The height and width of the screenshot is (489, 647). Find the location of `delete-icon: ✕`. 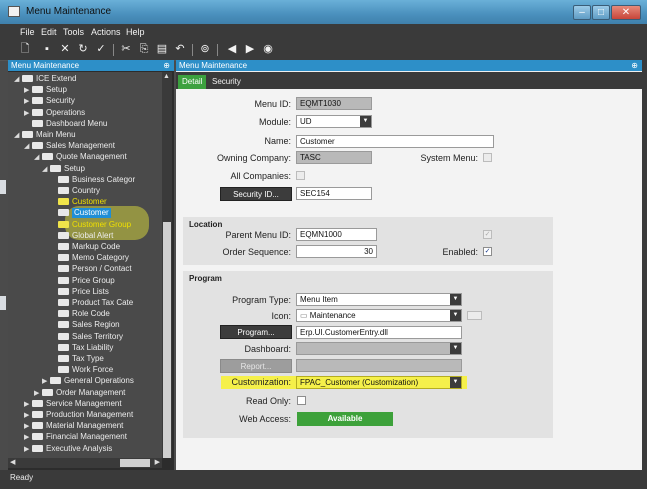

delete-icon: ✕ is located at coordinates (65, 49).